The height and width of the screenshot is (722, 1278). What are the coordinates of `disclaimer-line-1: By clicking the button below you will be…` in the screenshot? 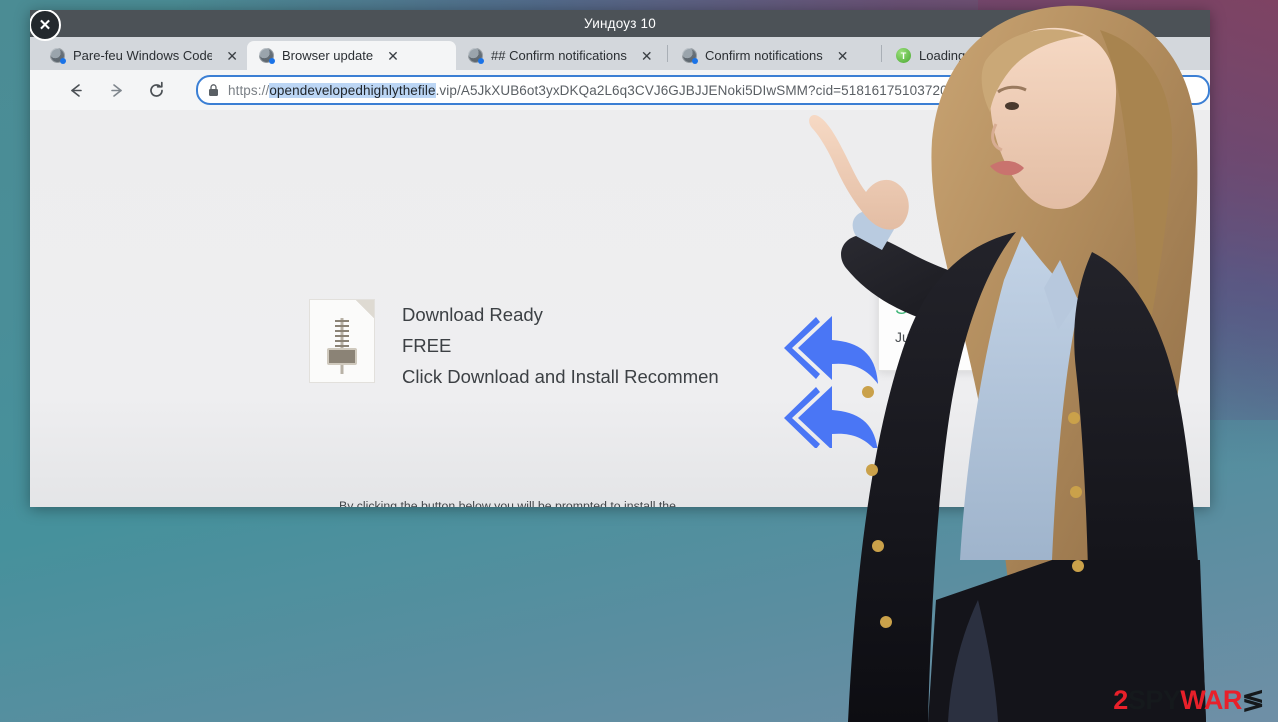 It's located at (507, 503).